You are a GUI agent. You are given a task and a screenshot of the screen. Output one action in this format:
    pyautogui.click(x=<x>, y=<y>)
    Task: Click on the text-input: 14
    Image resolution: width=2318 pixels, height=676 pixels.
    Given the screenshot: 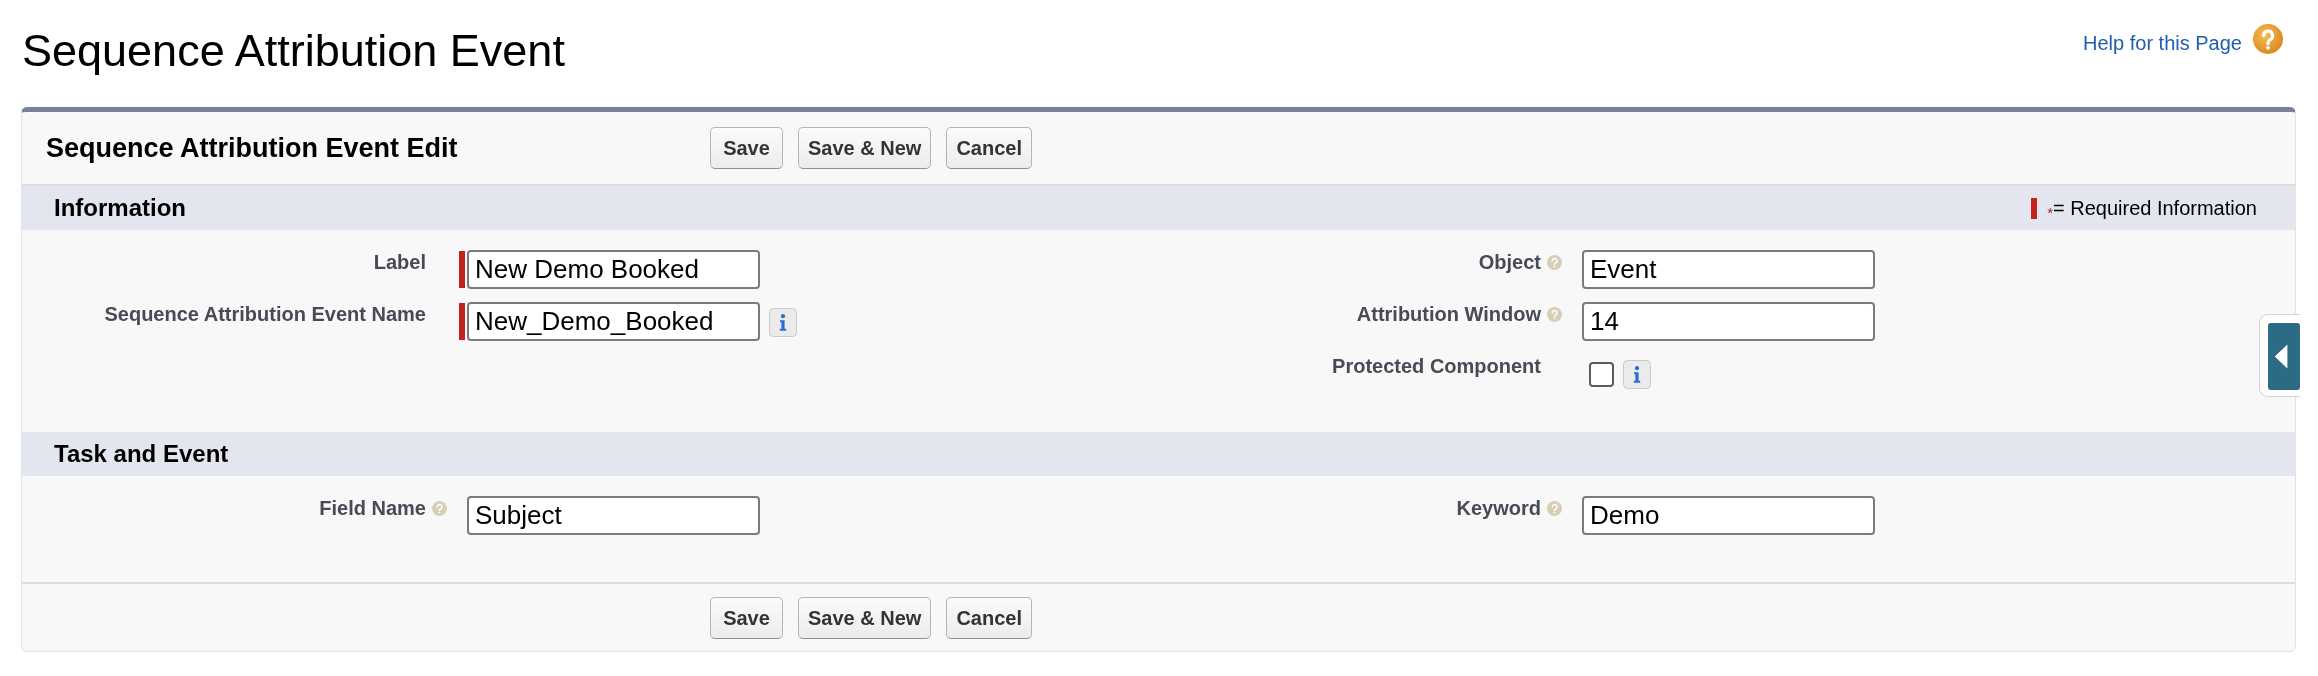 What is the action you would take?
    pyautogui.click(x=1728, y=321)
    